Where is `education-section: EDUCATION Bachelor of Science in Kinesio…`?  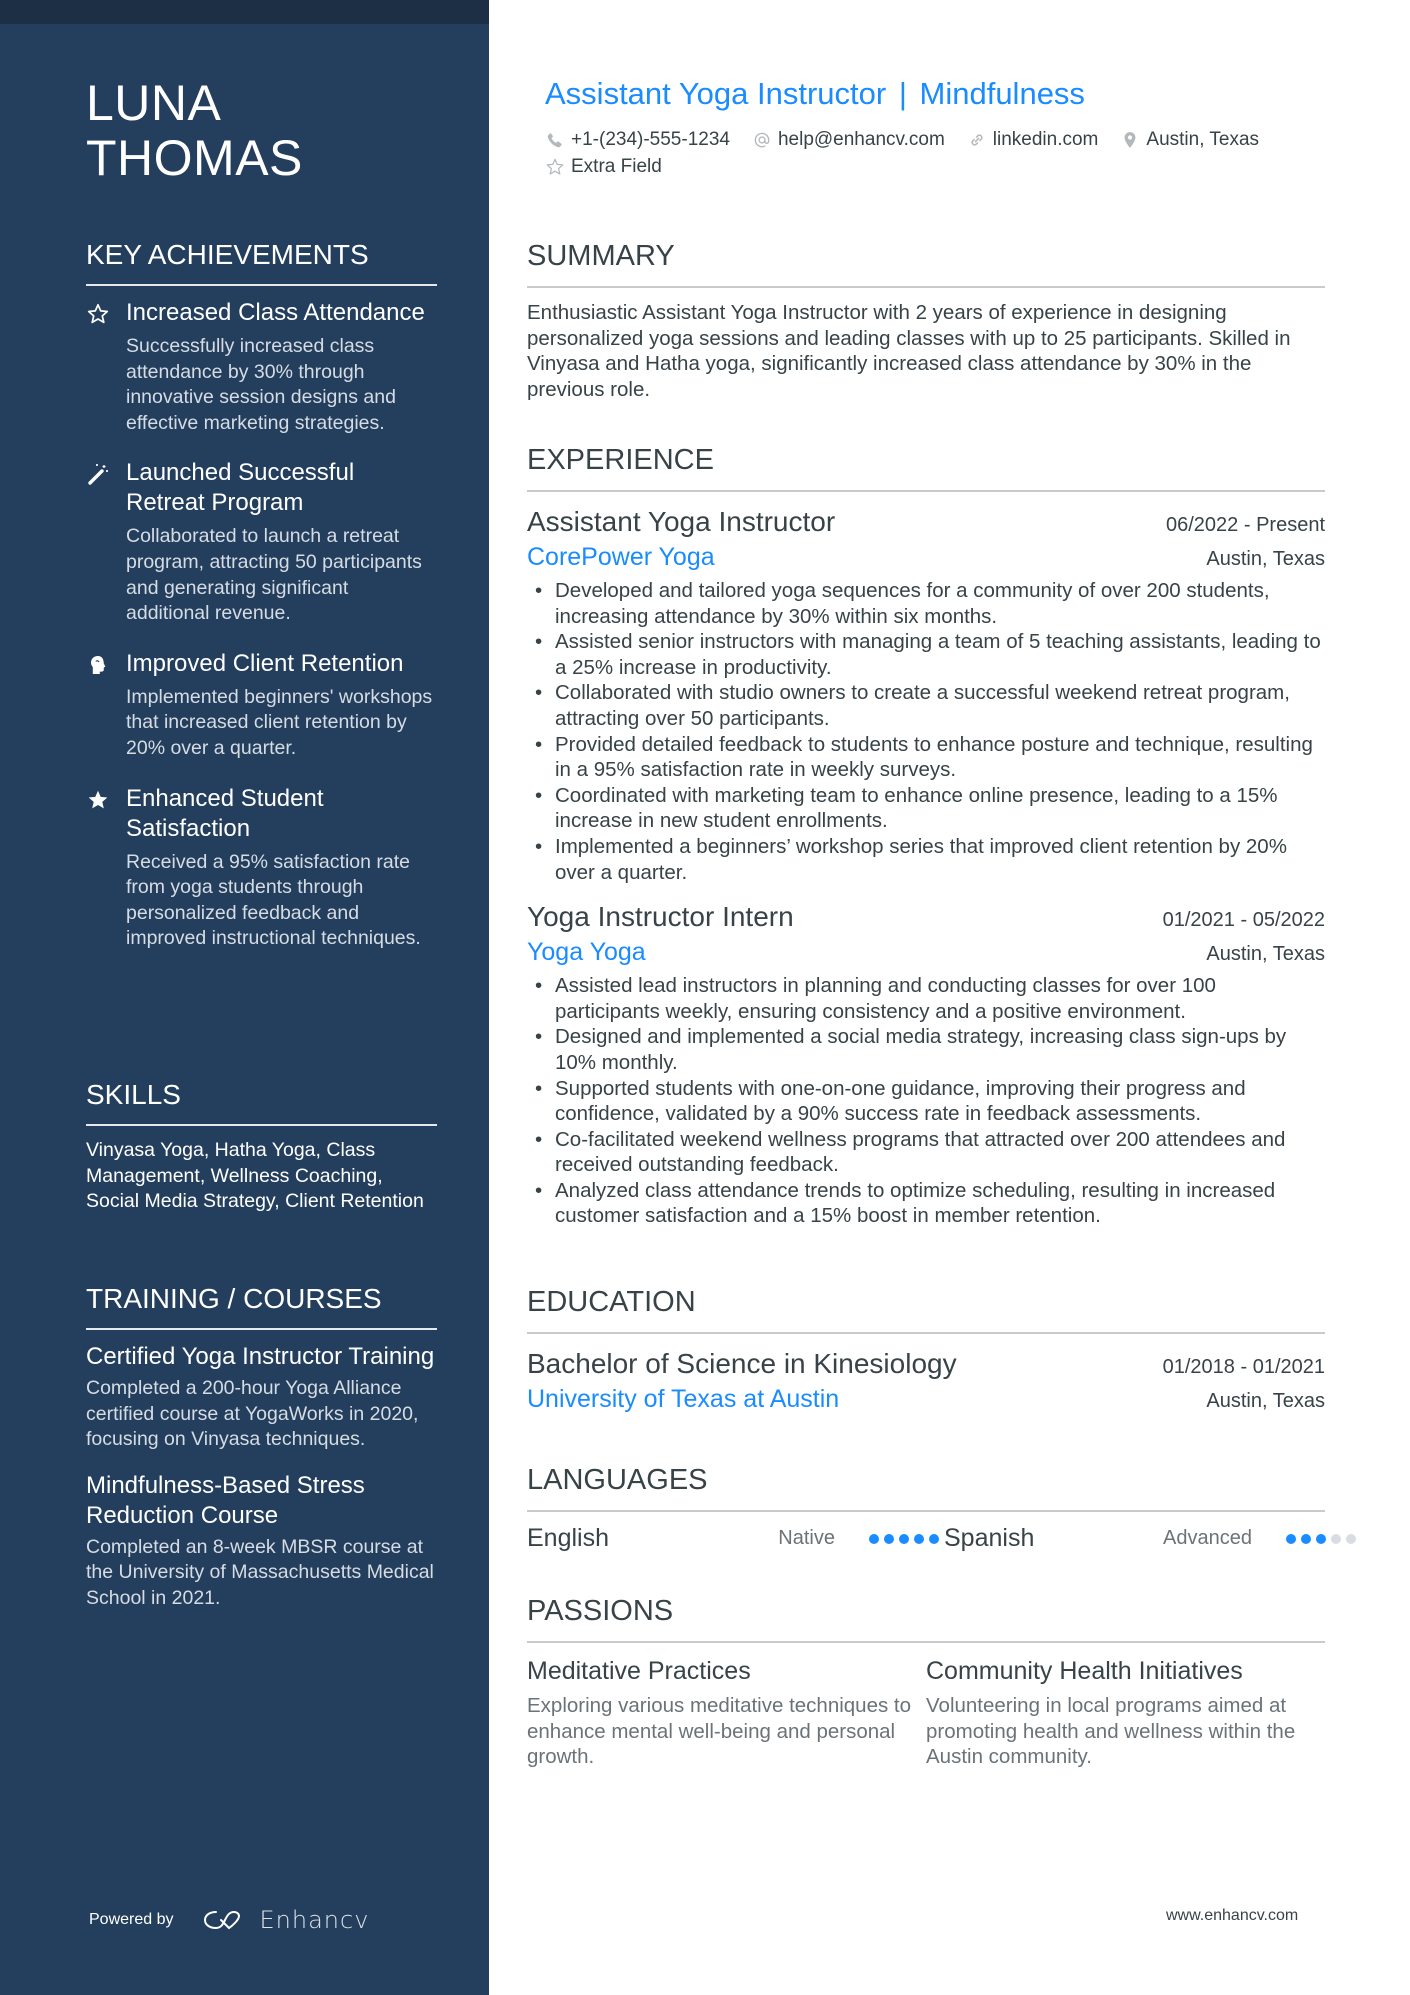
education-section: EDUCATION Bachelor of Science in Kinesio… is located at coordinates (926, 1350).